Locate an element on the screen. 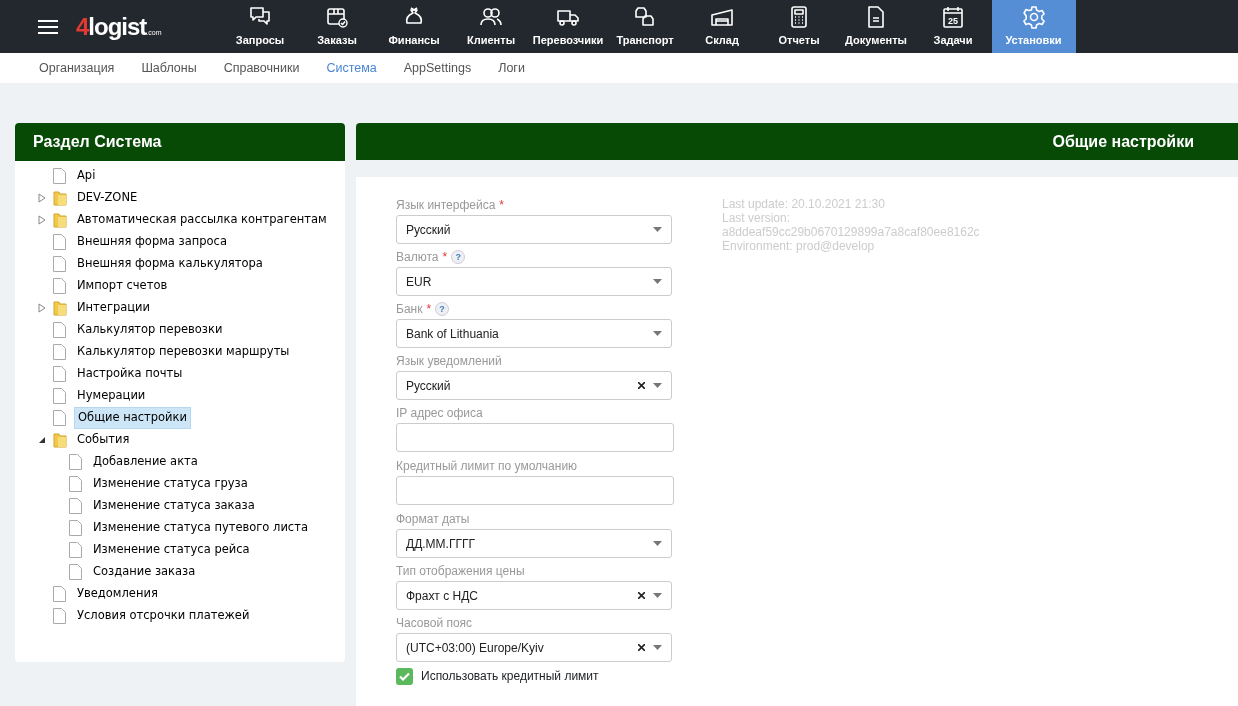 The image size is (1238, 706). collapse-icon is located at coordinates (42, 440).